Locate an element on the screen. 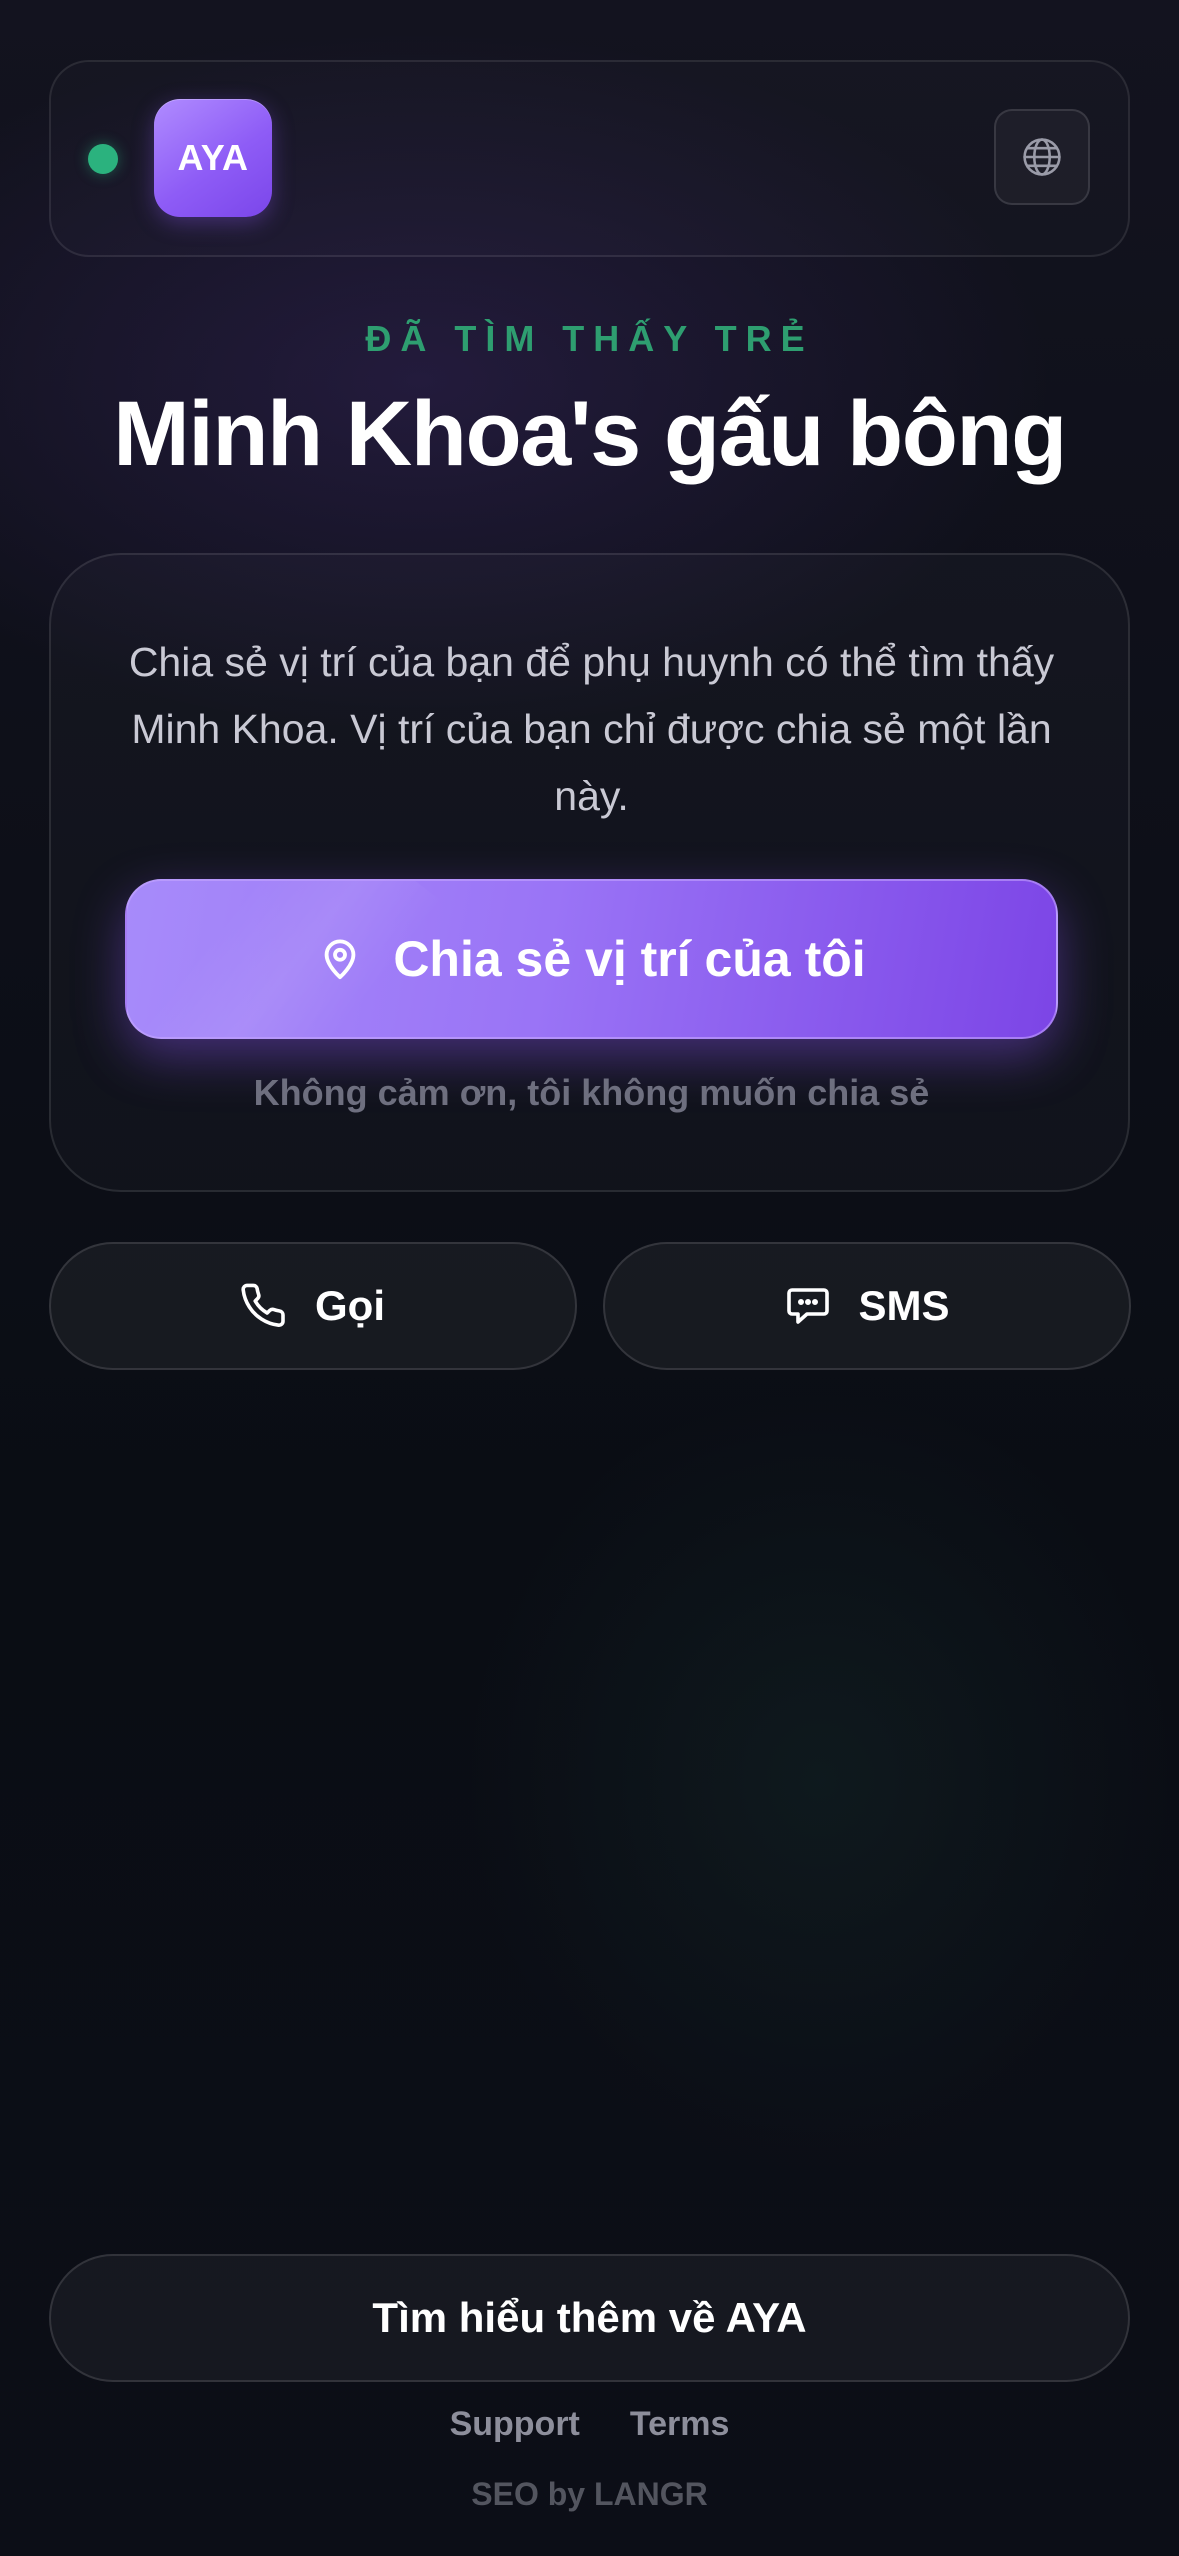 This screenshot has height=2556, width=1179. share-location-label: Chia sẻ vị trí của tôi is located at coordinates (629, 959).